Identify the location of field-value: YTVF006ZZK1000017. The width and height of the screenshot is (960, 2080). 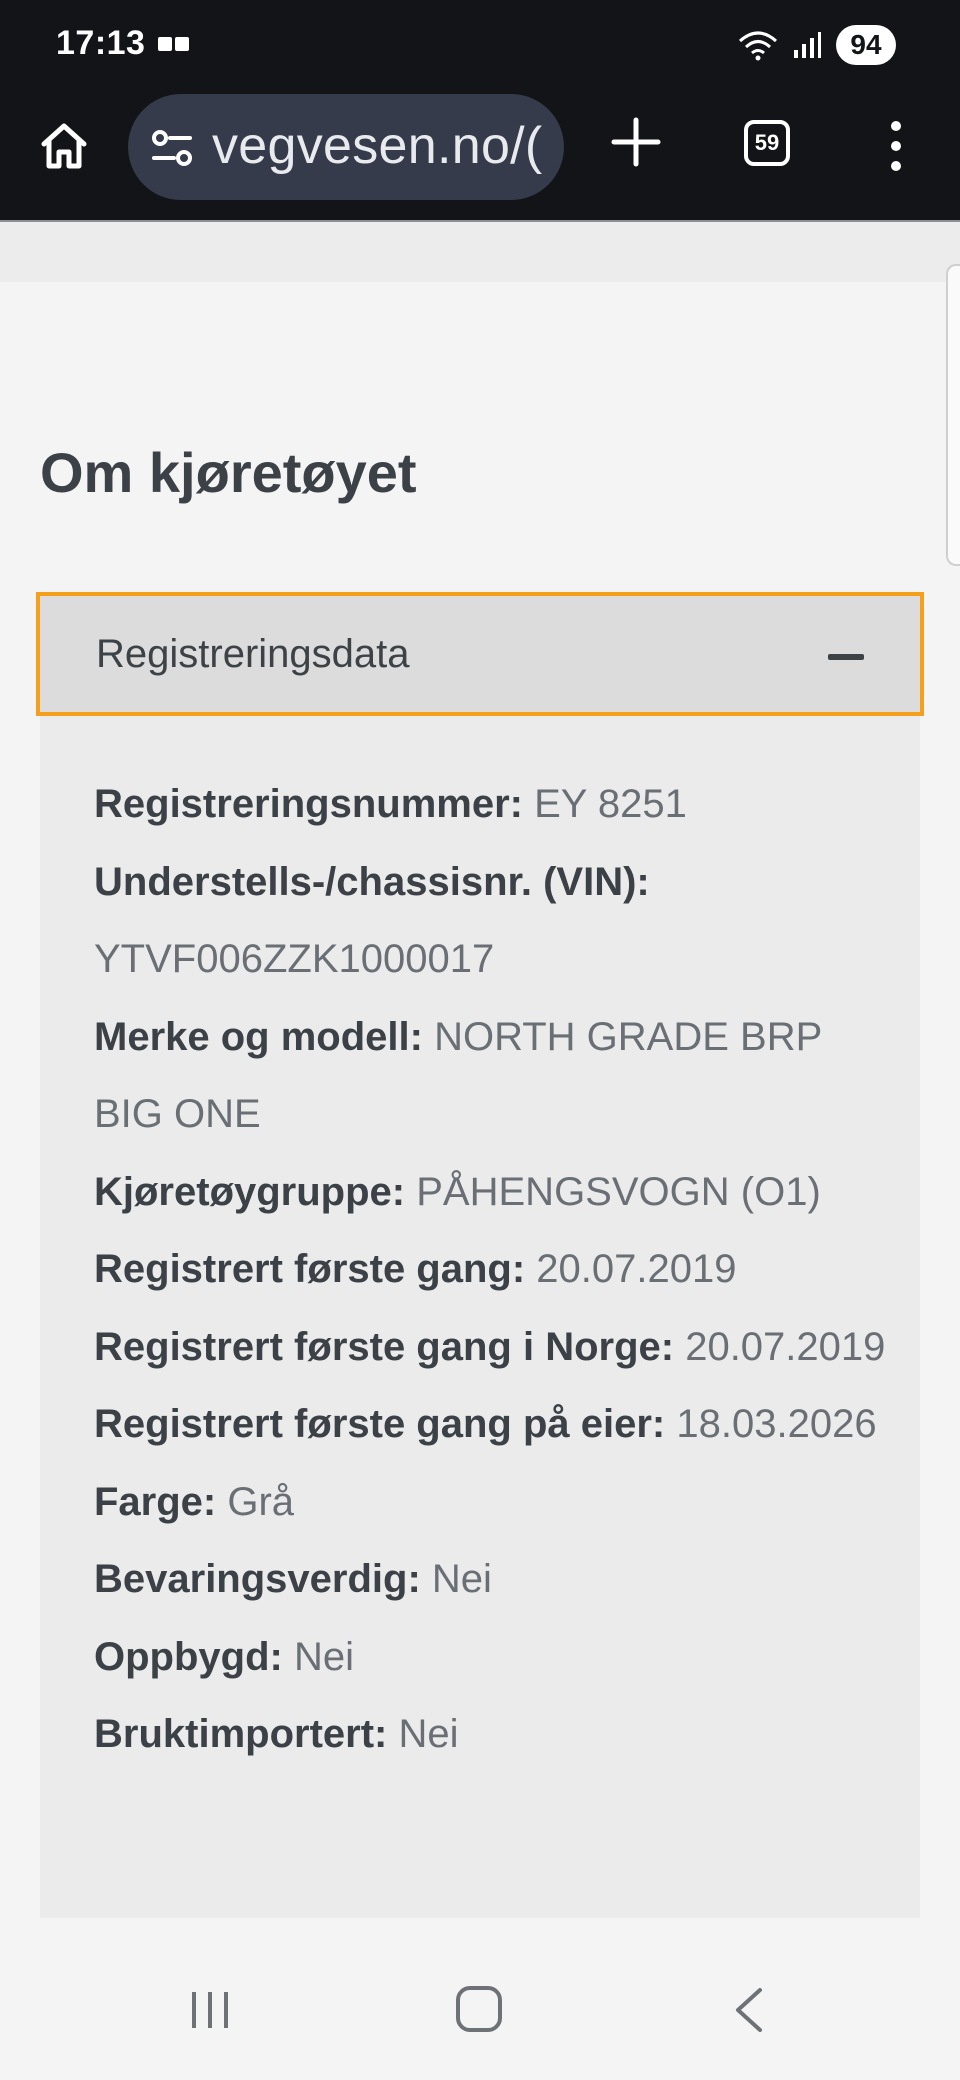
(294, 959).